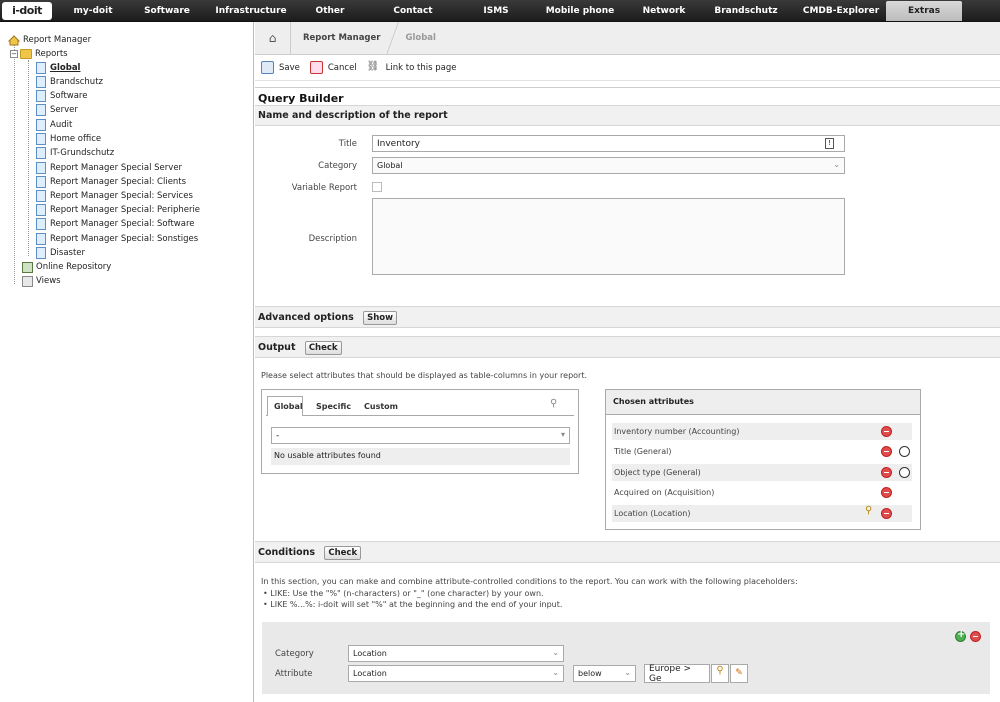 The height and width of the screenshot is (702, 1000). Describe the element at coordinates (111, 182) in the screenshot. I see `tree-item-report: Report Manager Special: Clients` at that location.